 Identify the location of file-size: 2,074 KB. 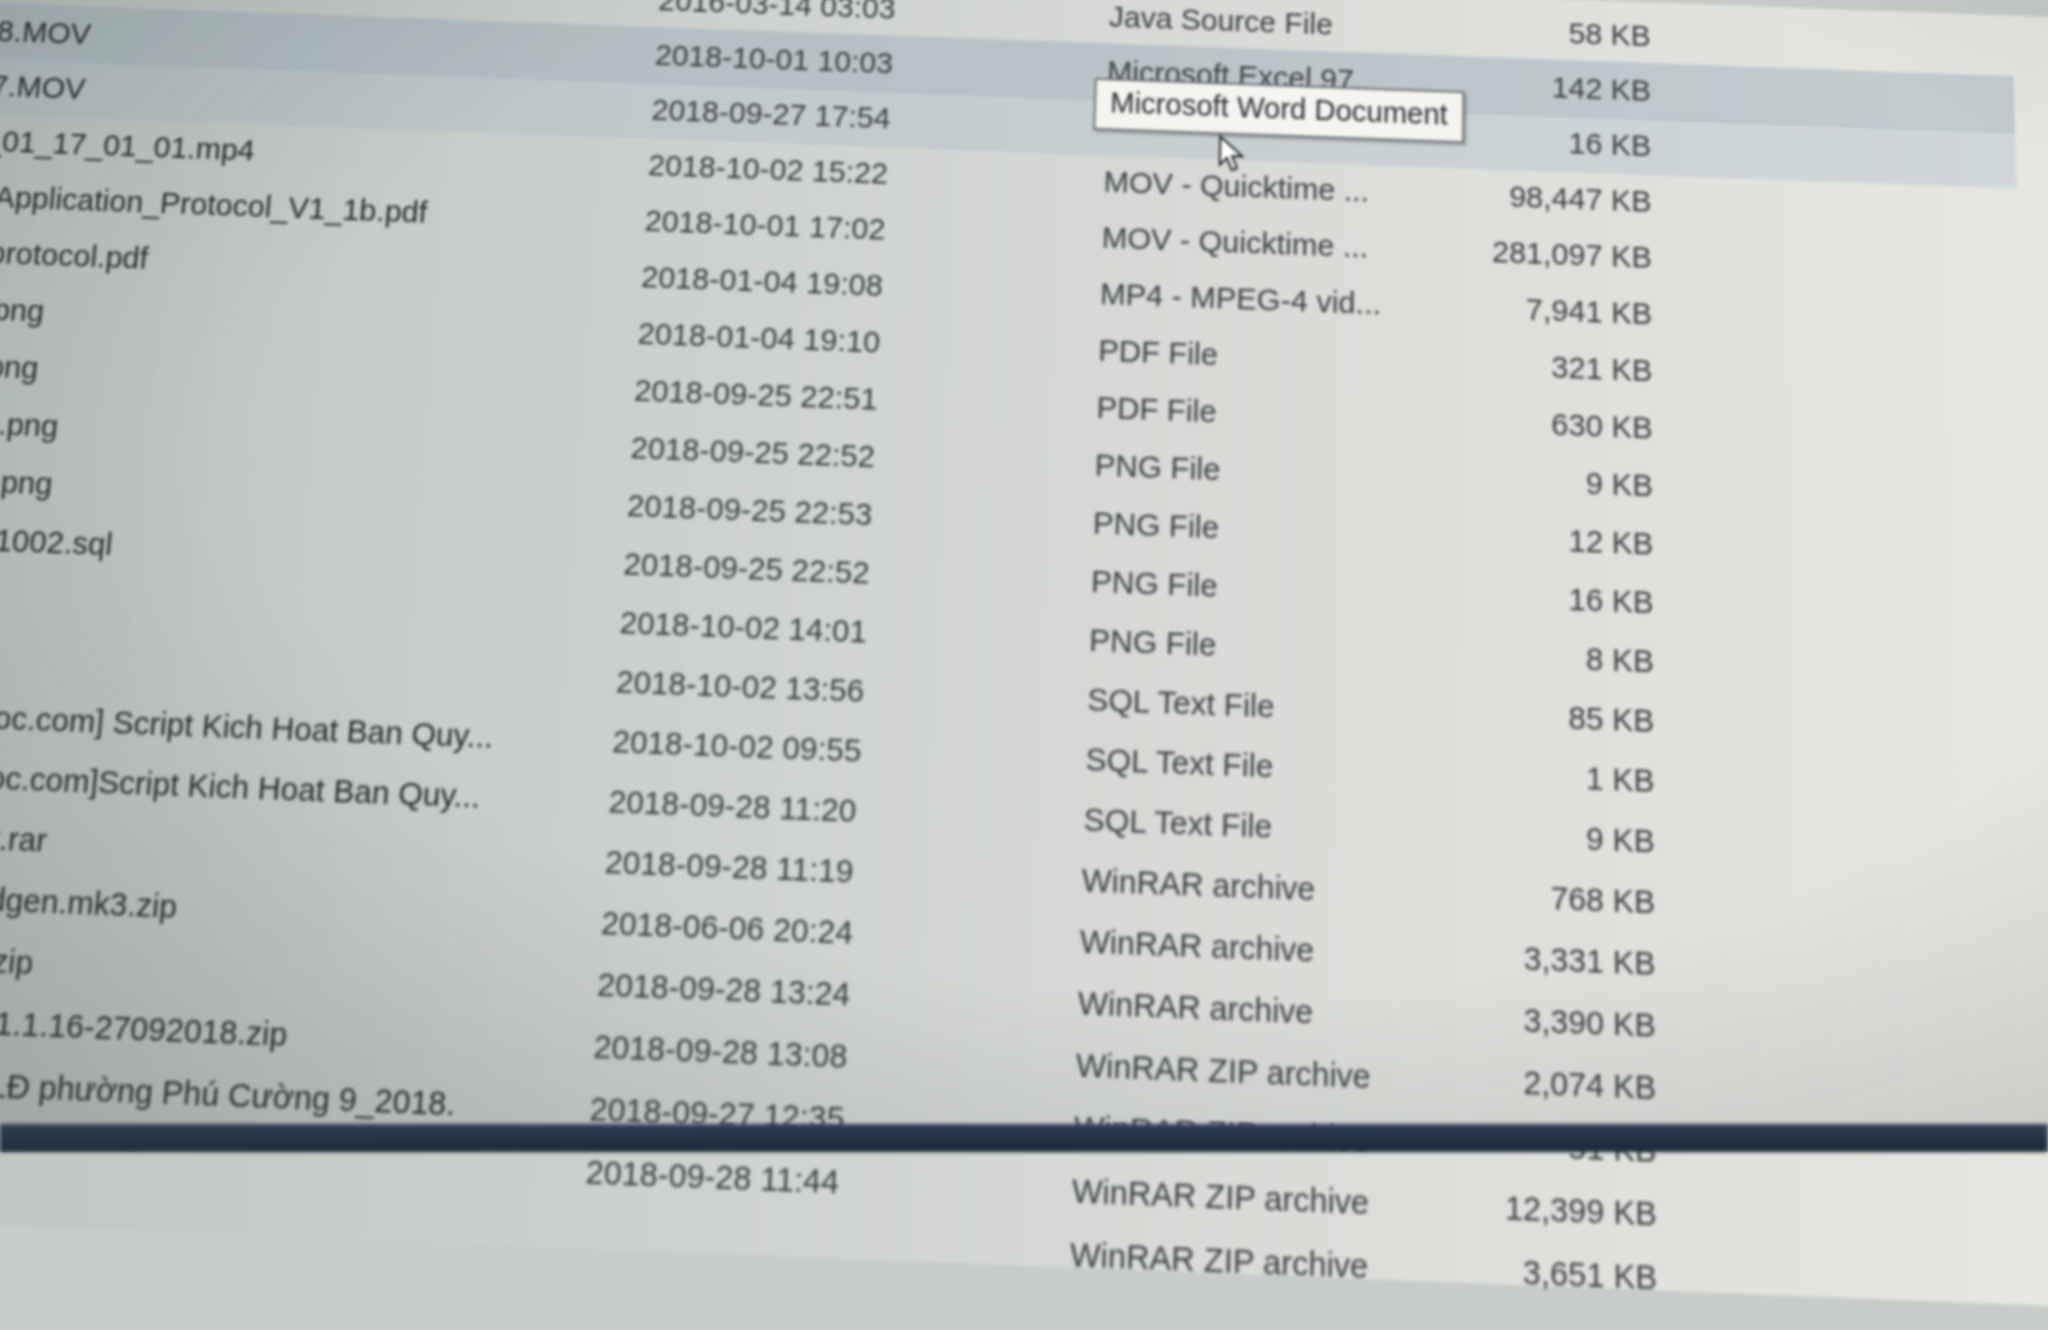
(1559, 1084).